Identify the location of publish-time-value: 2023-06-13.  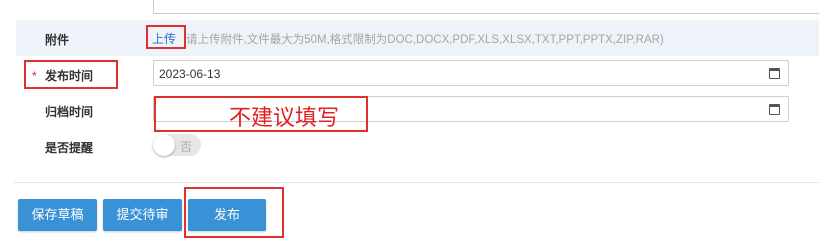
(190, 74).